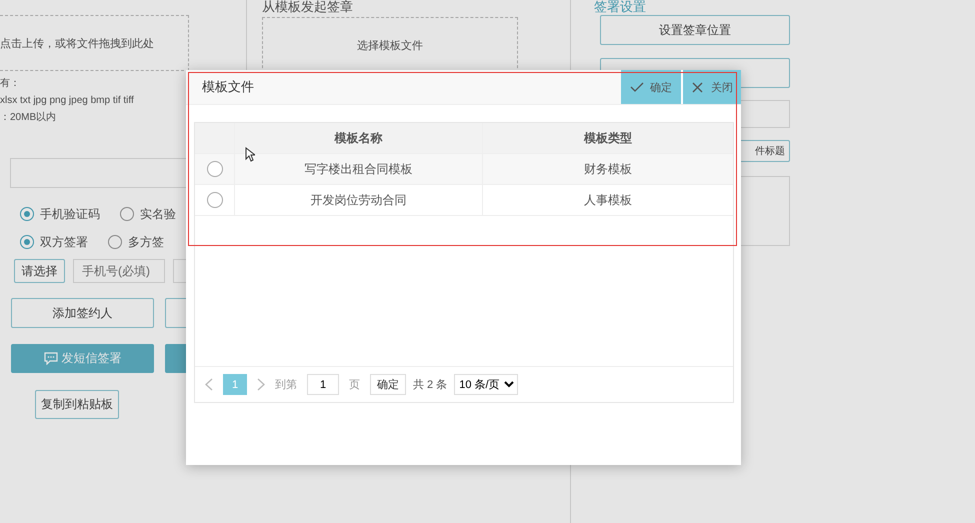  I want to click on table-cell: 人事模板, so click(608, 200).